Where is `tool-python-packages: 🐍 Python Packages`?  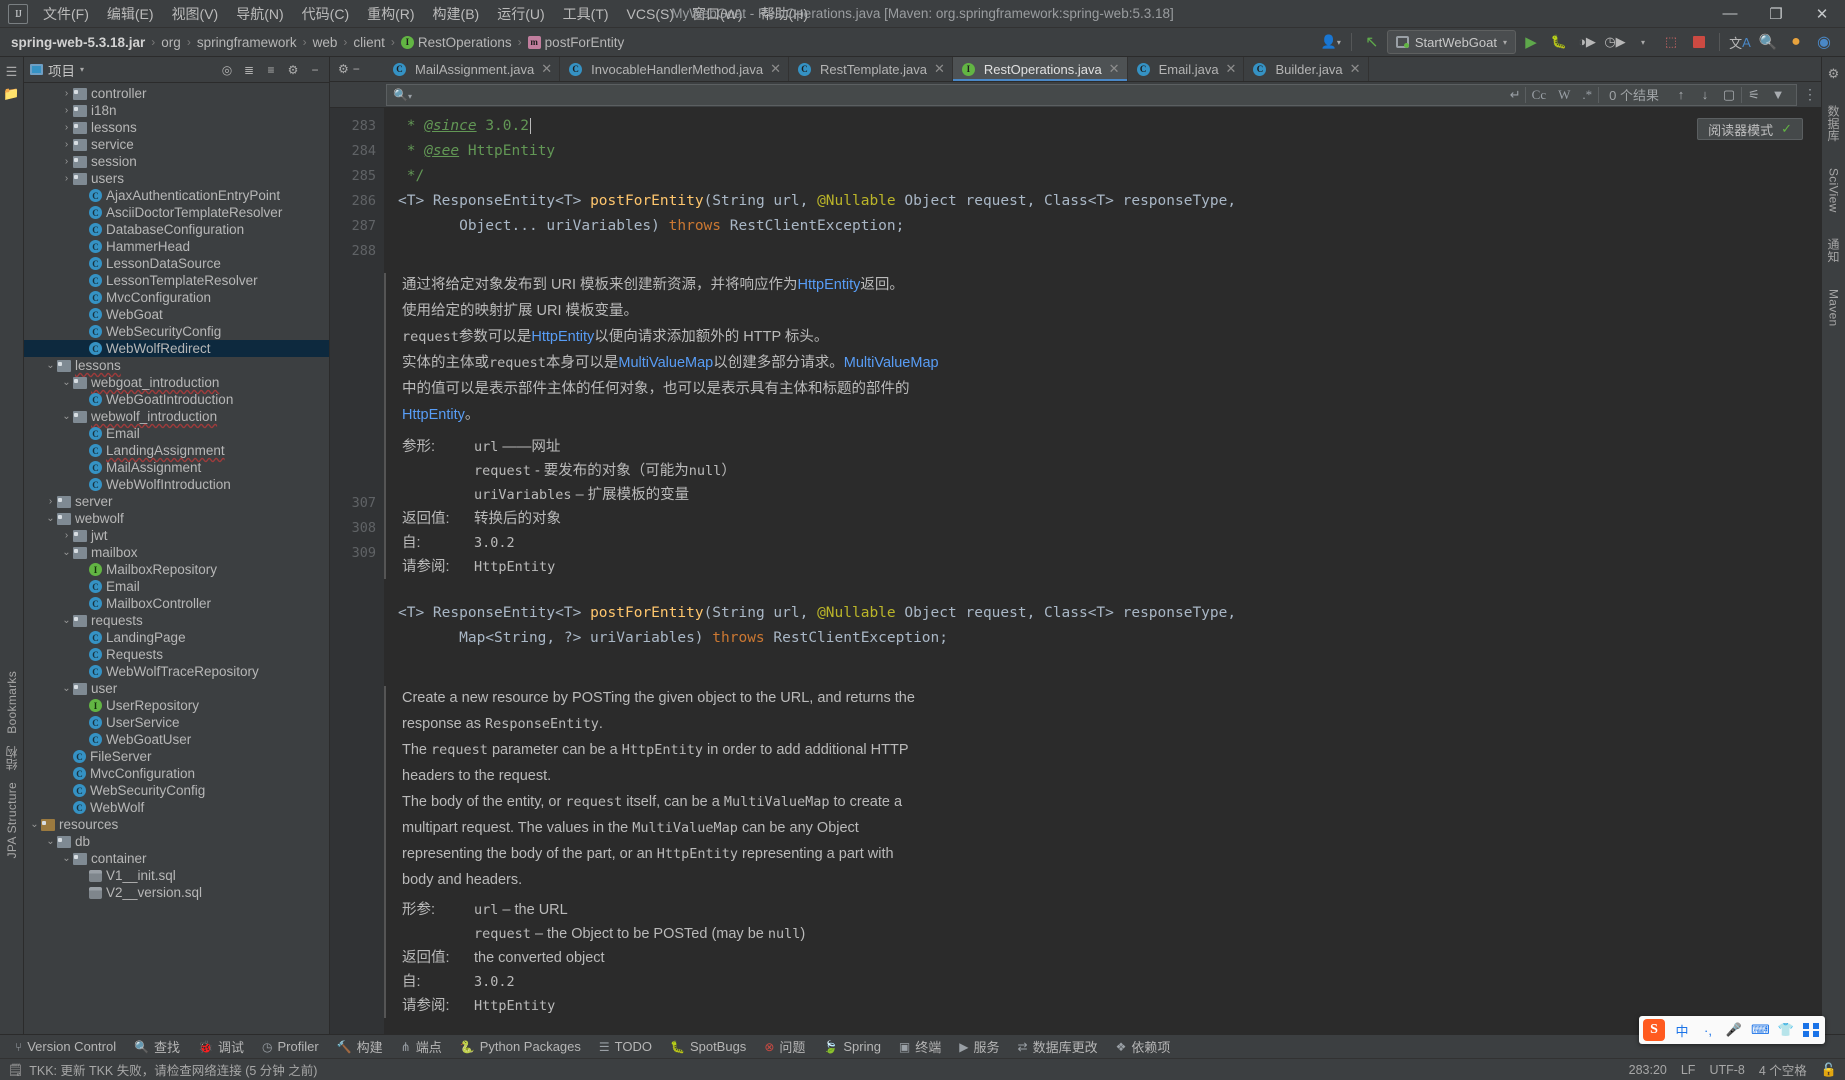
tool-python-packages: 🐍 Python Packages is located at coordinates (520, 1046).